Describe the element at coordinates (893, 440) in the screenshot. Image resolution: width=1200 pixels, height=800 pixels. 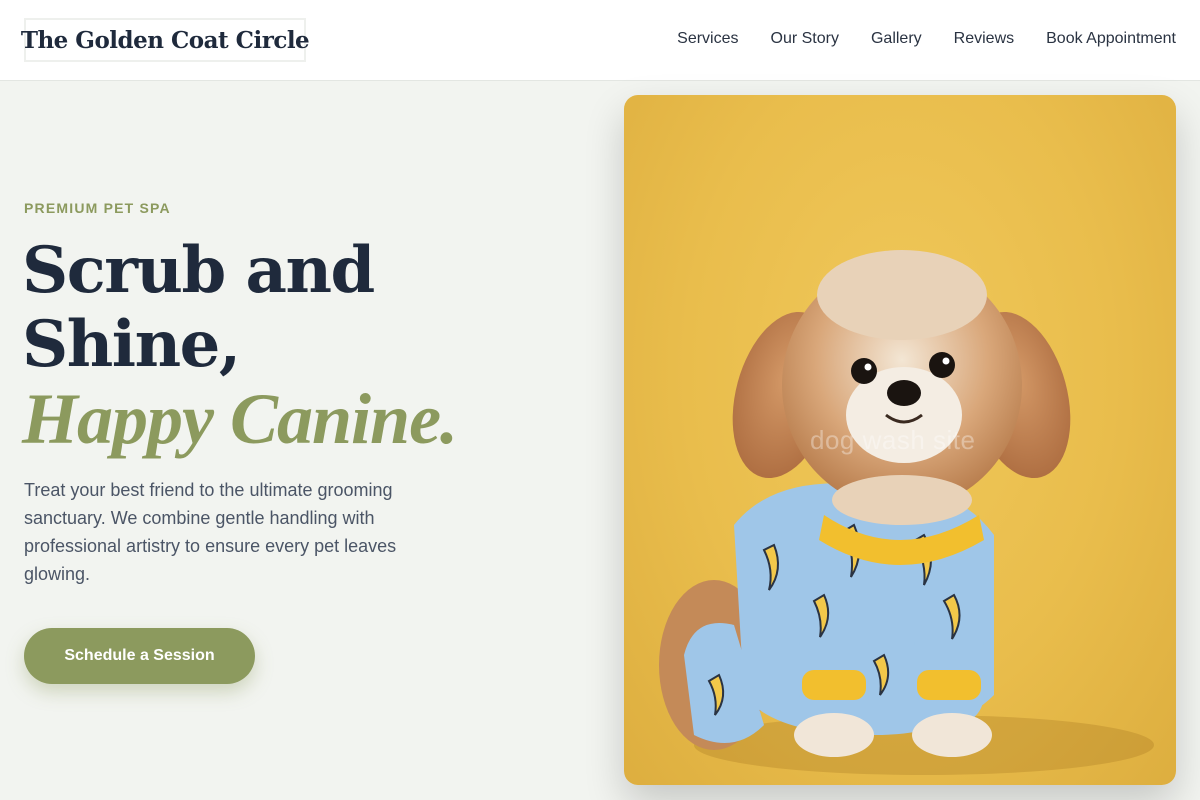
I see `image-watermark: dog wash site` at that location.